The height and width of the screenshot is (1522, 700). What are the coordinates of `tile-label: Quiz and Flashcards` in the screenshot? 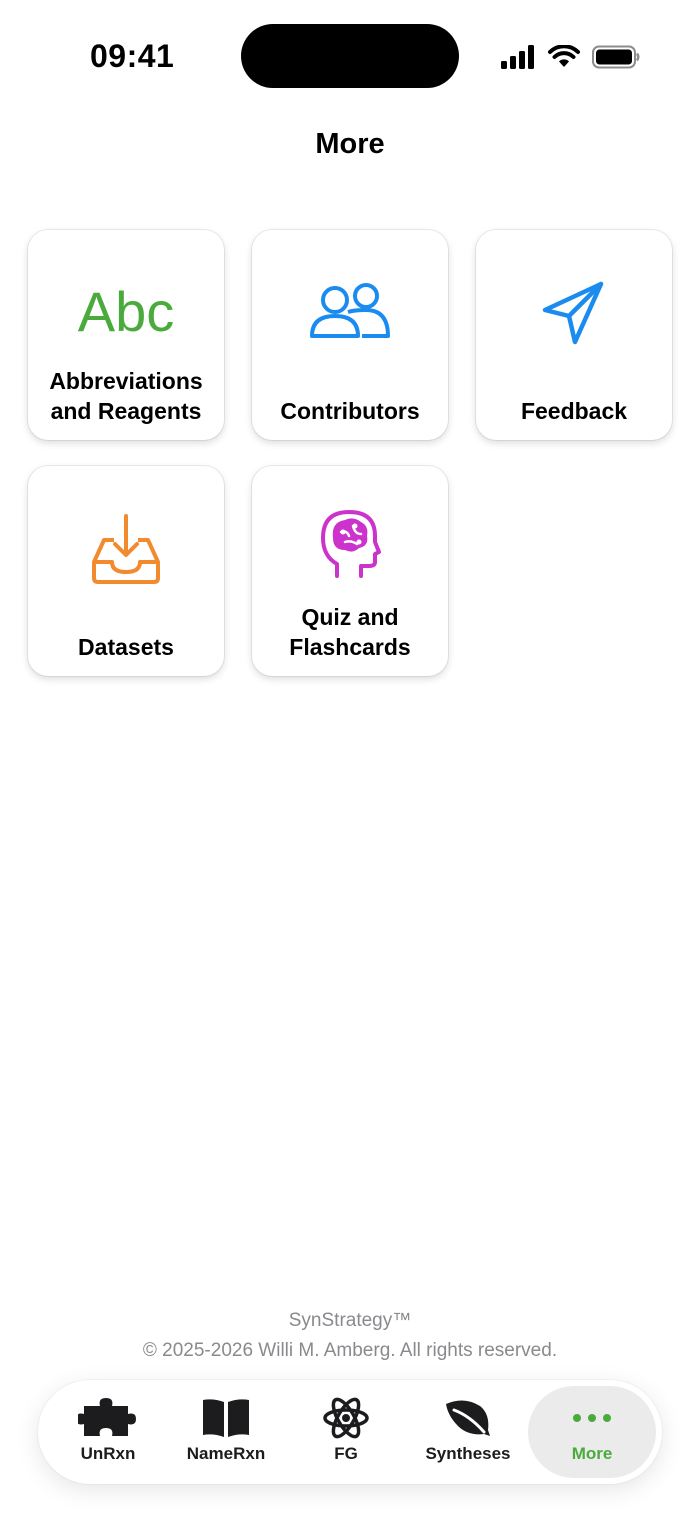 It's located at (350, 632).